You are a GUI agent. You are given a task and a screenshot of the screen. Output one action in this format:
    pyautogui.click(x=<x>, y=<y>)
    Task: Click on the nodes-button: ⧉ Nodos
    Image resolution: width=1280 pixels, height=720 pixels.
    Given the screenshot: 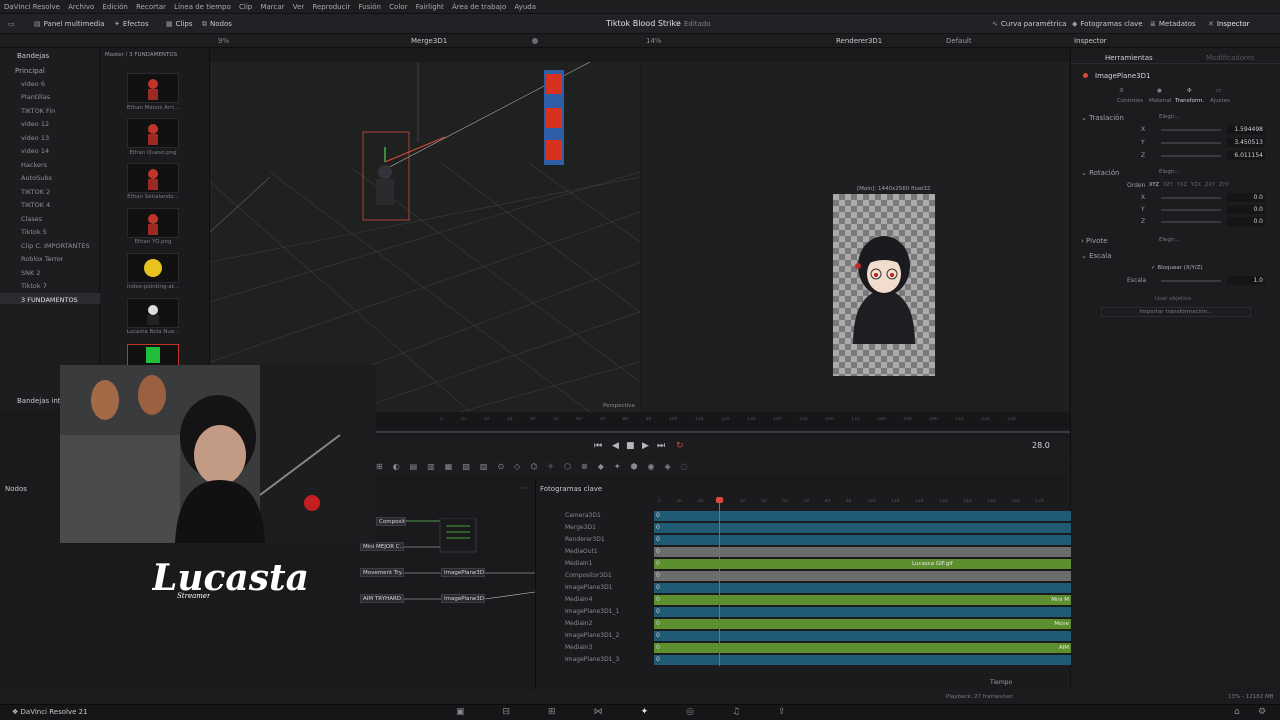 What is the action you would take?
    pyautogui.click(x=217, y=24)
    